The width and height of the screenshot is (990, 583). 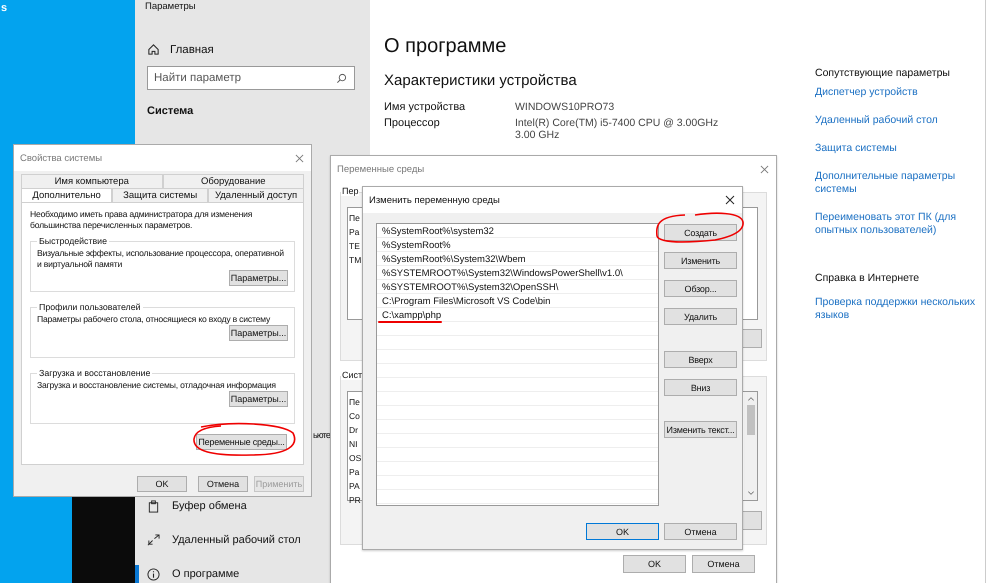 I want to click on spec-label: Имя устройства, so click(x=425, y=107).